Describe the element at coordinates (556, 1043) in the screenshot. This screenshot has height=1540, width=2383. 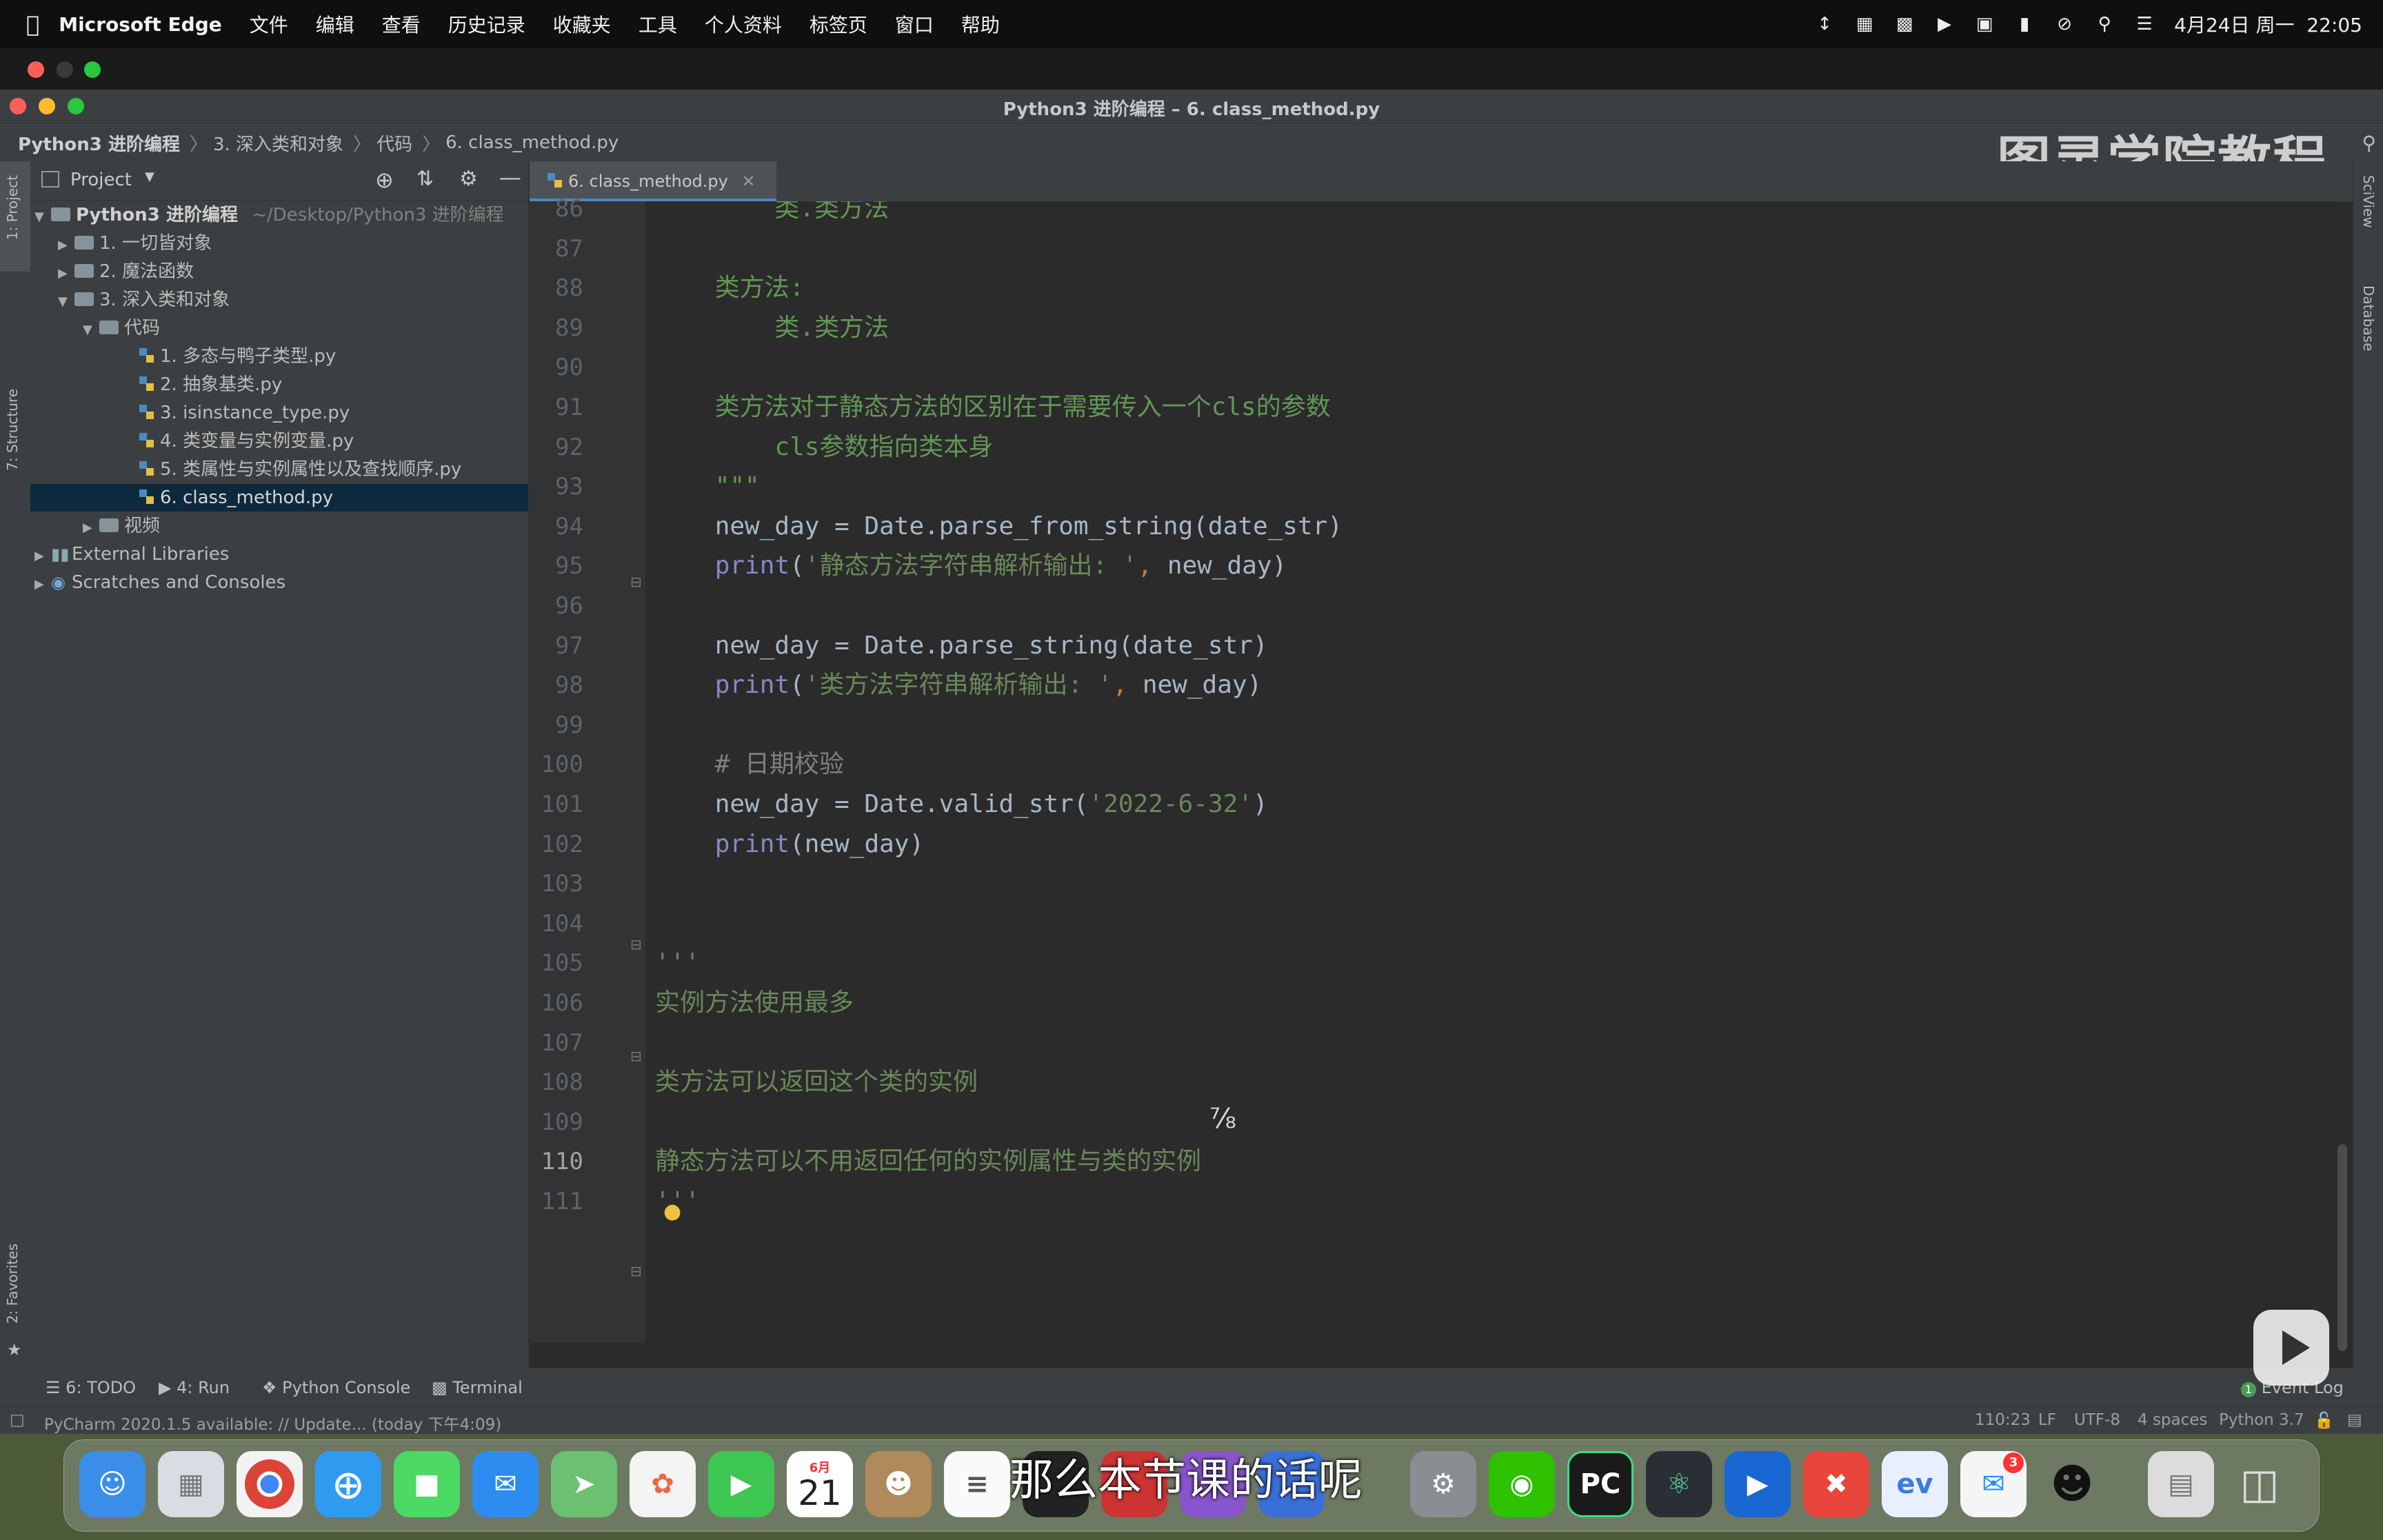
I see `line-number: 107` at that location.